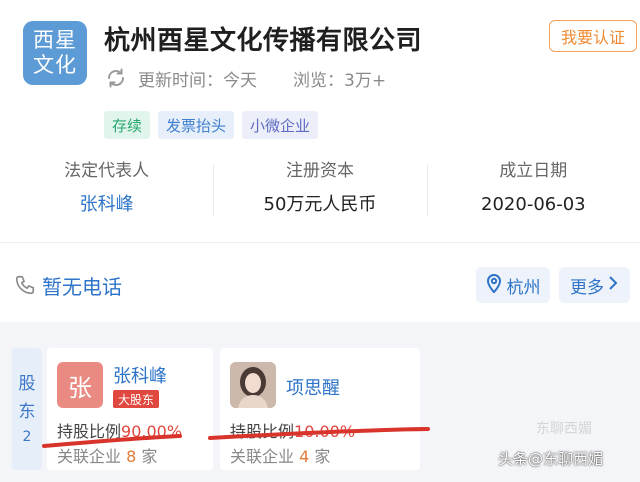  What do you see at coordinates (136, 399) in the screenshot?
I see `major-shareholder-badge: 大股东` at bounding box center [136, 399].